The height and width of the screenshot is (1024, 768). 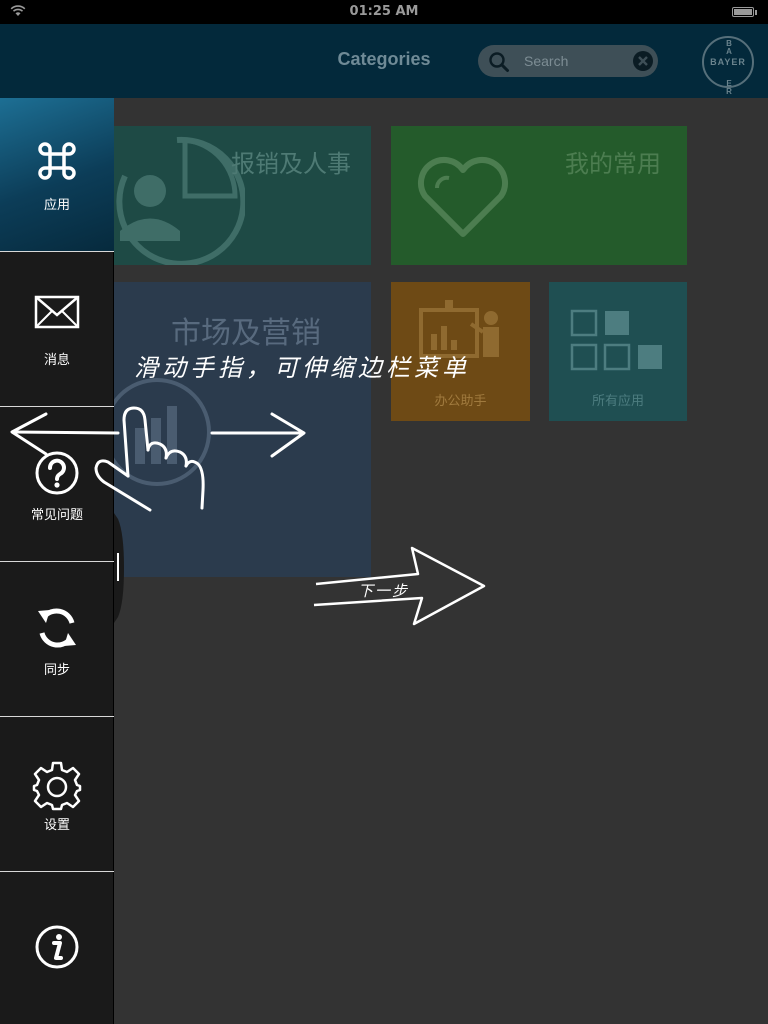 What do you see at coordinates (258, 435) in the screenshot?
I see `swipe-right-arrow` at bounding box center [258, 435].